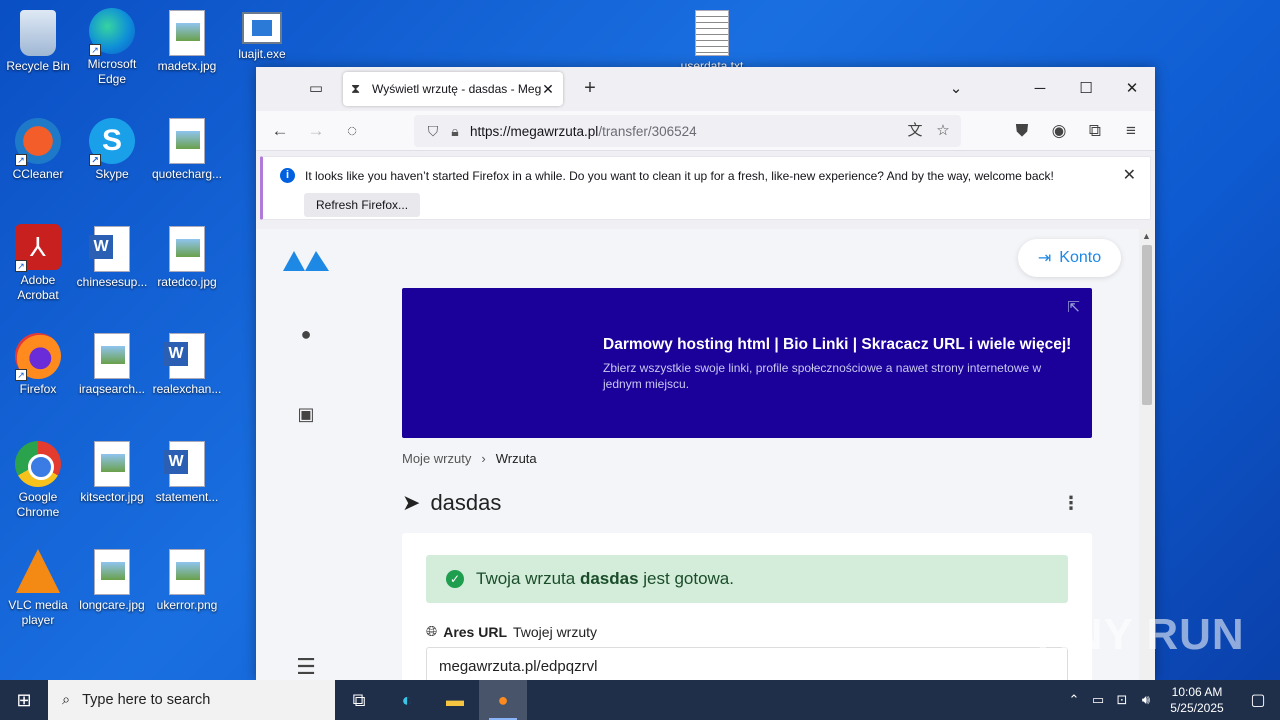 This screenshot has height=720, width=1280. Describe the element at coordinates (1074, 700) in the screenshot. I see `chevron-up-icon: ⌃` at that location.